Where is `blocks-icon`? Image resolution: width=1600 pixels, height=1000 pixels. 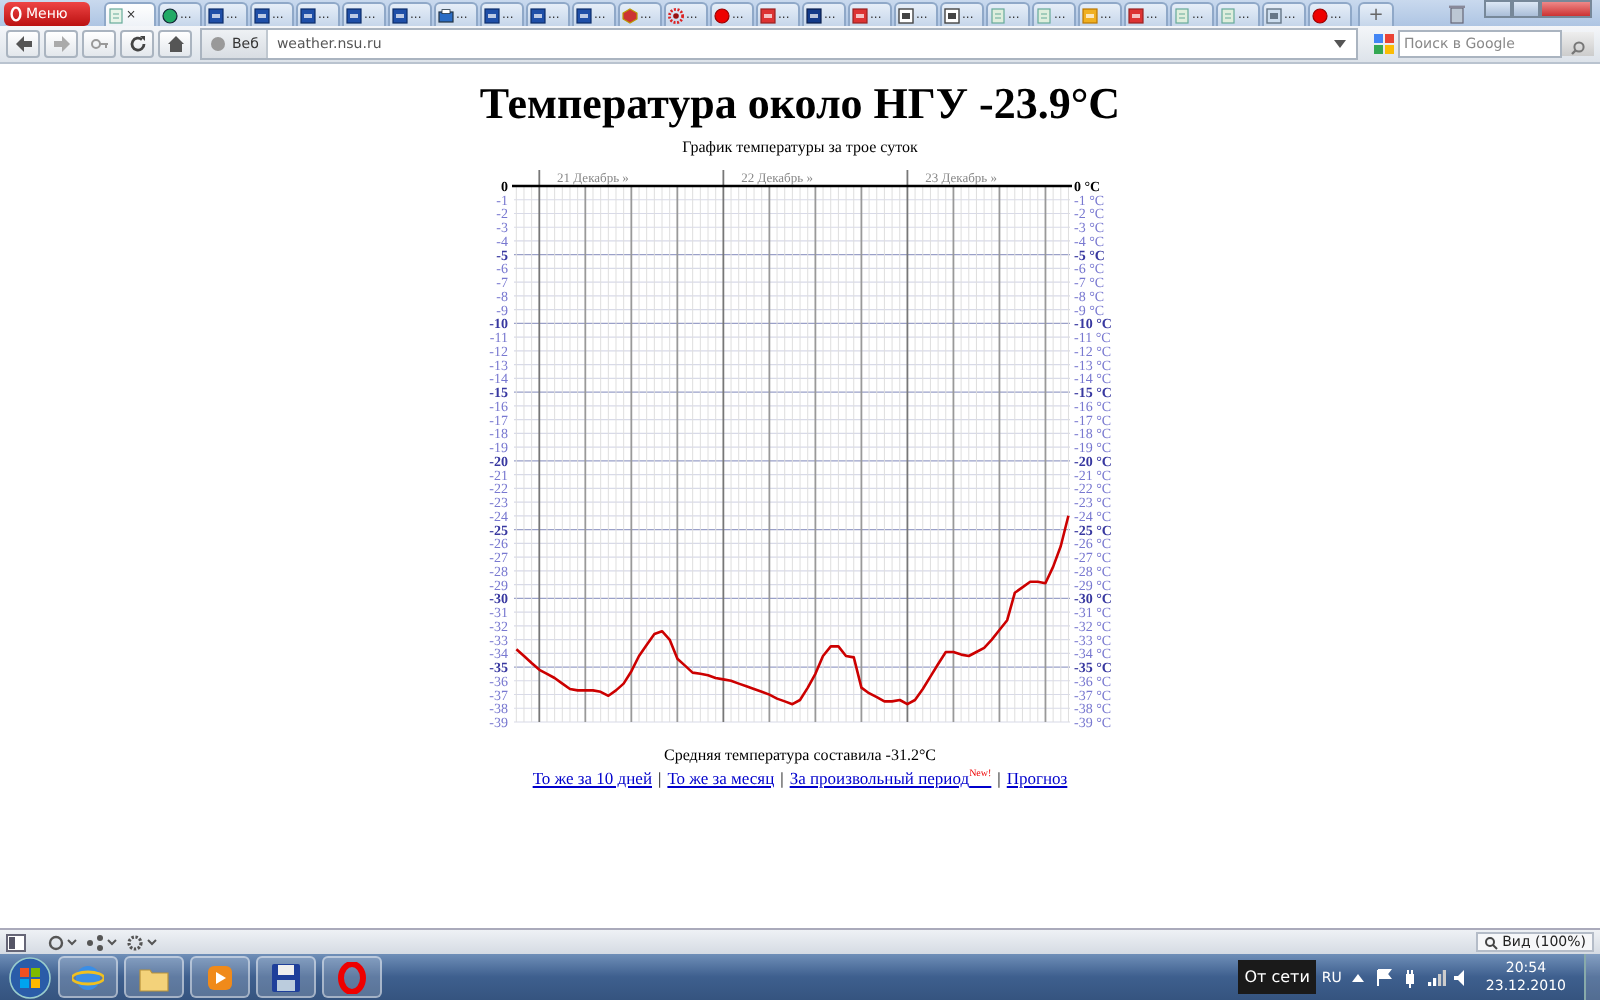
blocks-icon is located at coordinates (1384, 44).